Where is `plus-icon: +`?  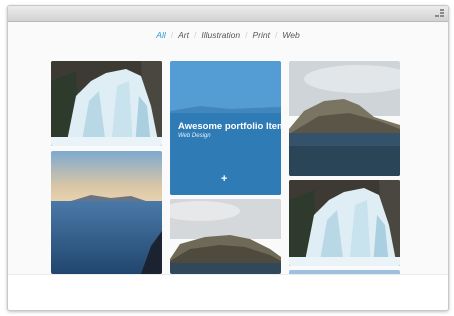 plus-icon: + is located at coordinates (224, 179).